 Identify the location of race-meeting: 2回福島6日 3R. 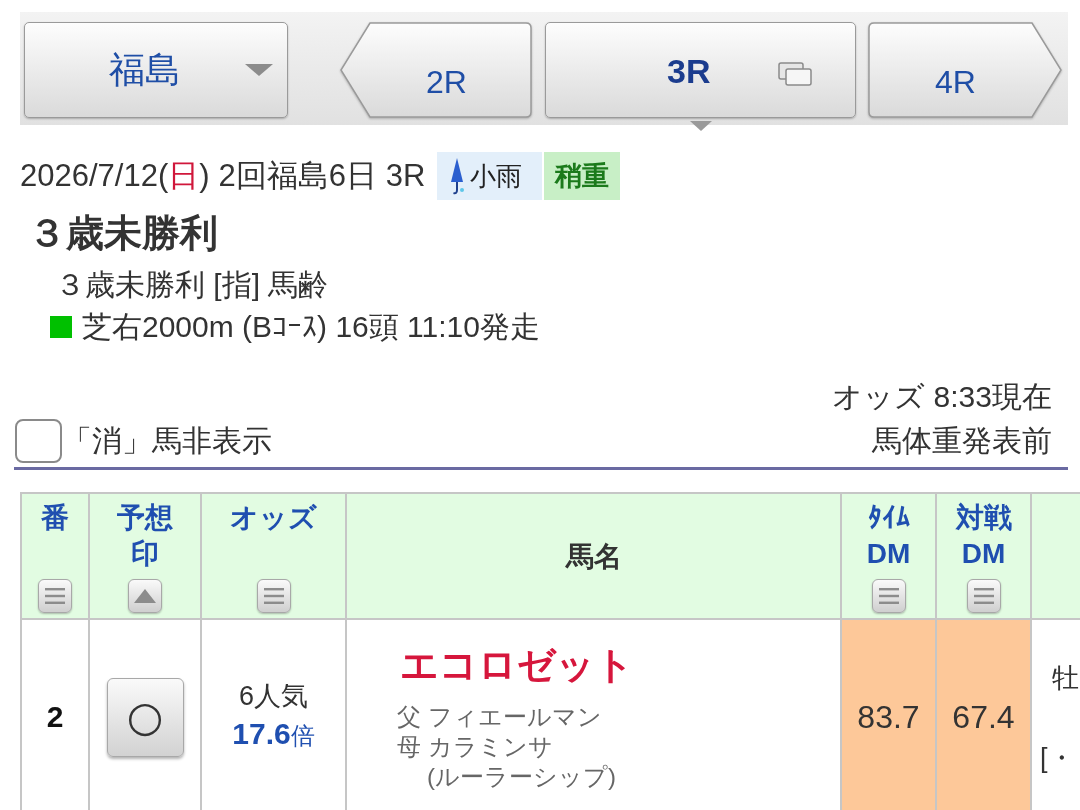
(322, 176).